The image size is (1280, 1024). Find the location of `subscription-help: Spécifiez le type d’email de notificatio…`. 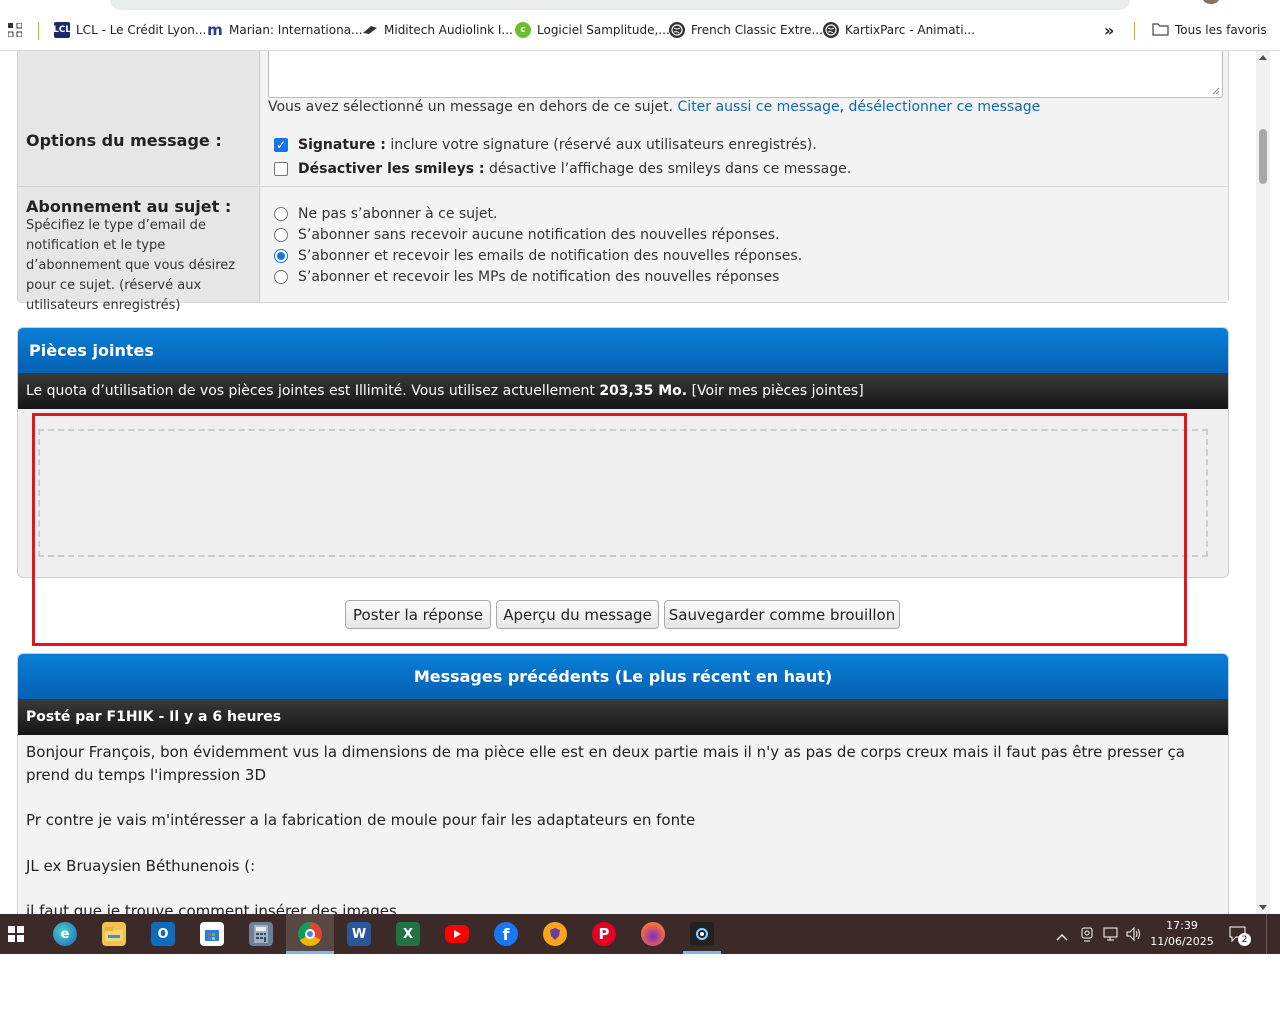

subscription-help: Spécifiez le type d’email de notificatio… is located at coordinates (131, 265).